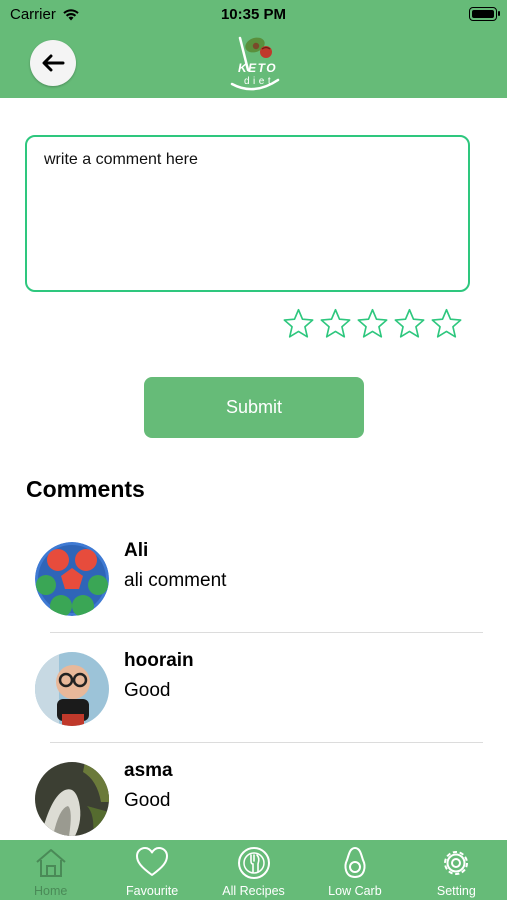  I want to click on tab-all-recipes: All Recipes, so click(253, 870).